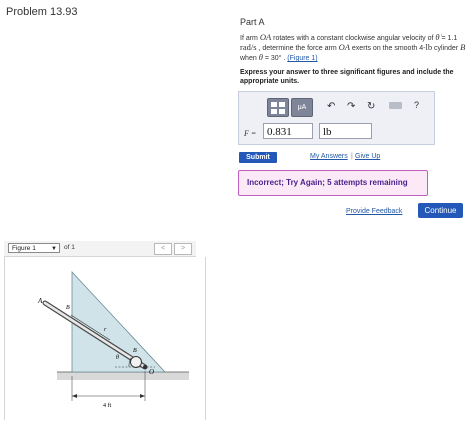 The height and width of the screenshot is (425, 474). I want to click on provide-feedback-link: Provide Feedback, so click(374, 211).